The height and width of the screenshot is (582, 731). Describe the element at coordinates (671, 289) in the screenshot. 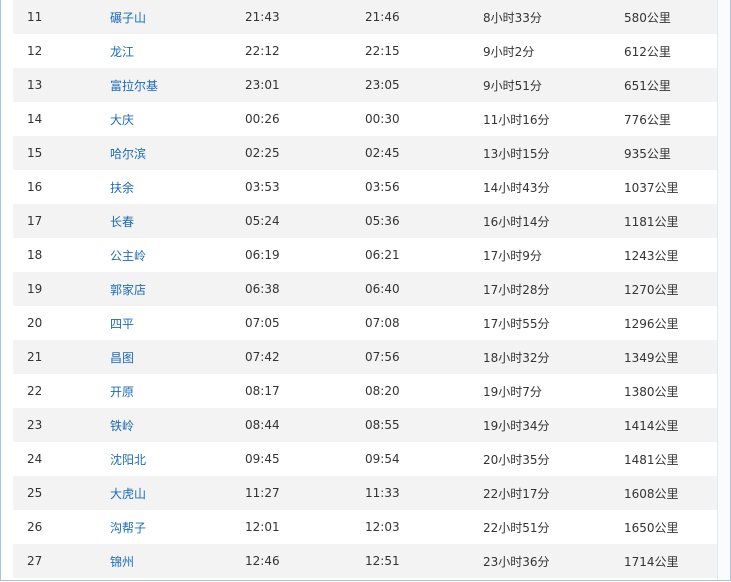

I see `distance: 1270公里` at that location.